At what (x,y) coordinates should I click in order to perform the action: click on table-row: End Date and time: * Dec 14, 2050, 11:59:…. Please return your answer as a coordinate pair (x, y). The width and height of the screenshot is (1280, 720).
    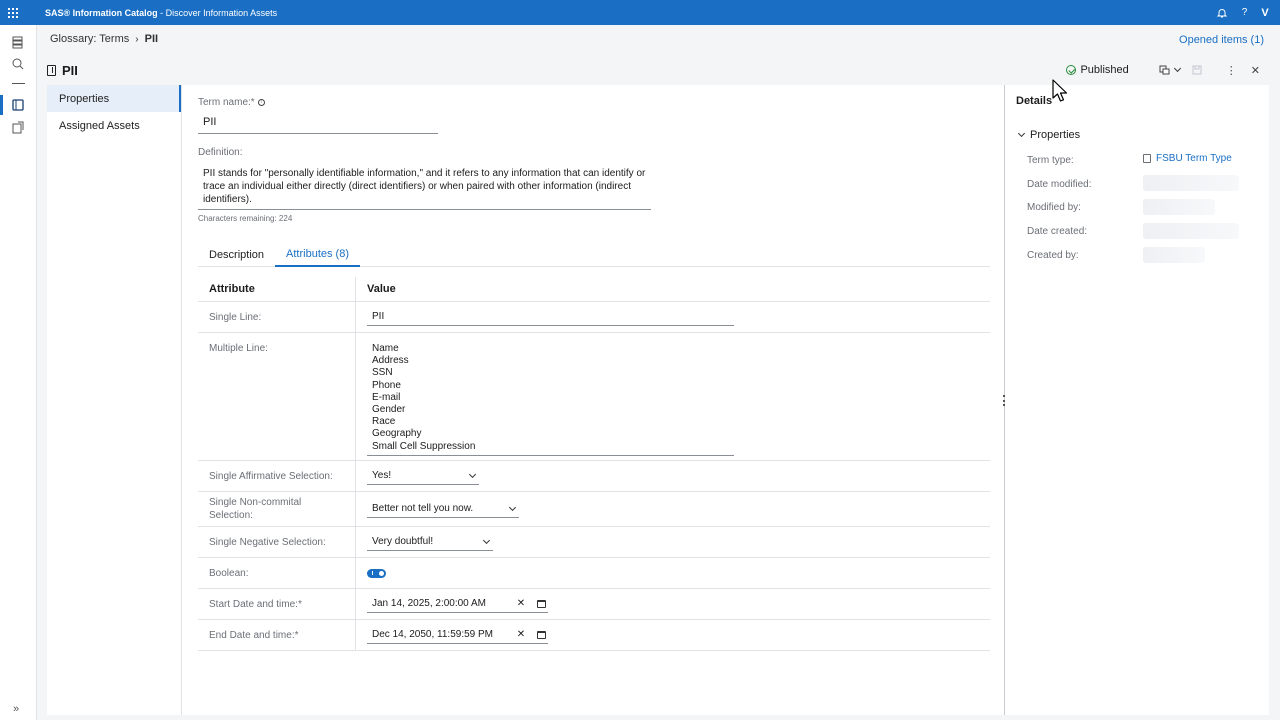
    Looking at the image, I should click on (594, 635).